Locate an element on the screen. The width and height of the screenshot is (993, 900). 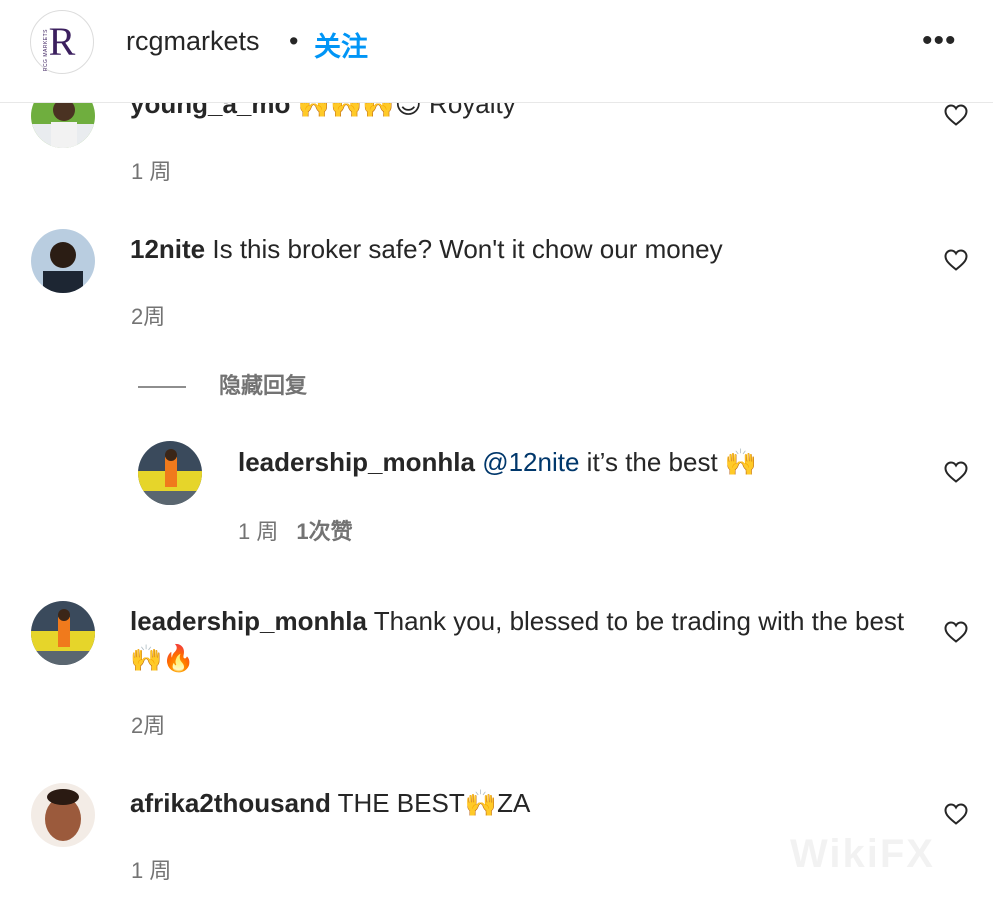
account-avatar: RCG MARKETS R is located at coordinates (62, 42).